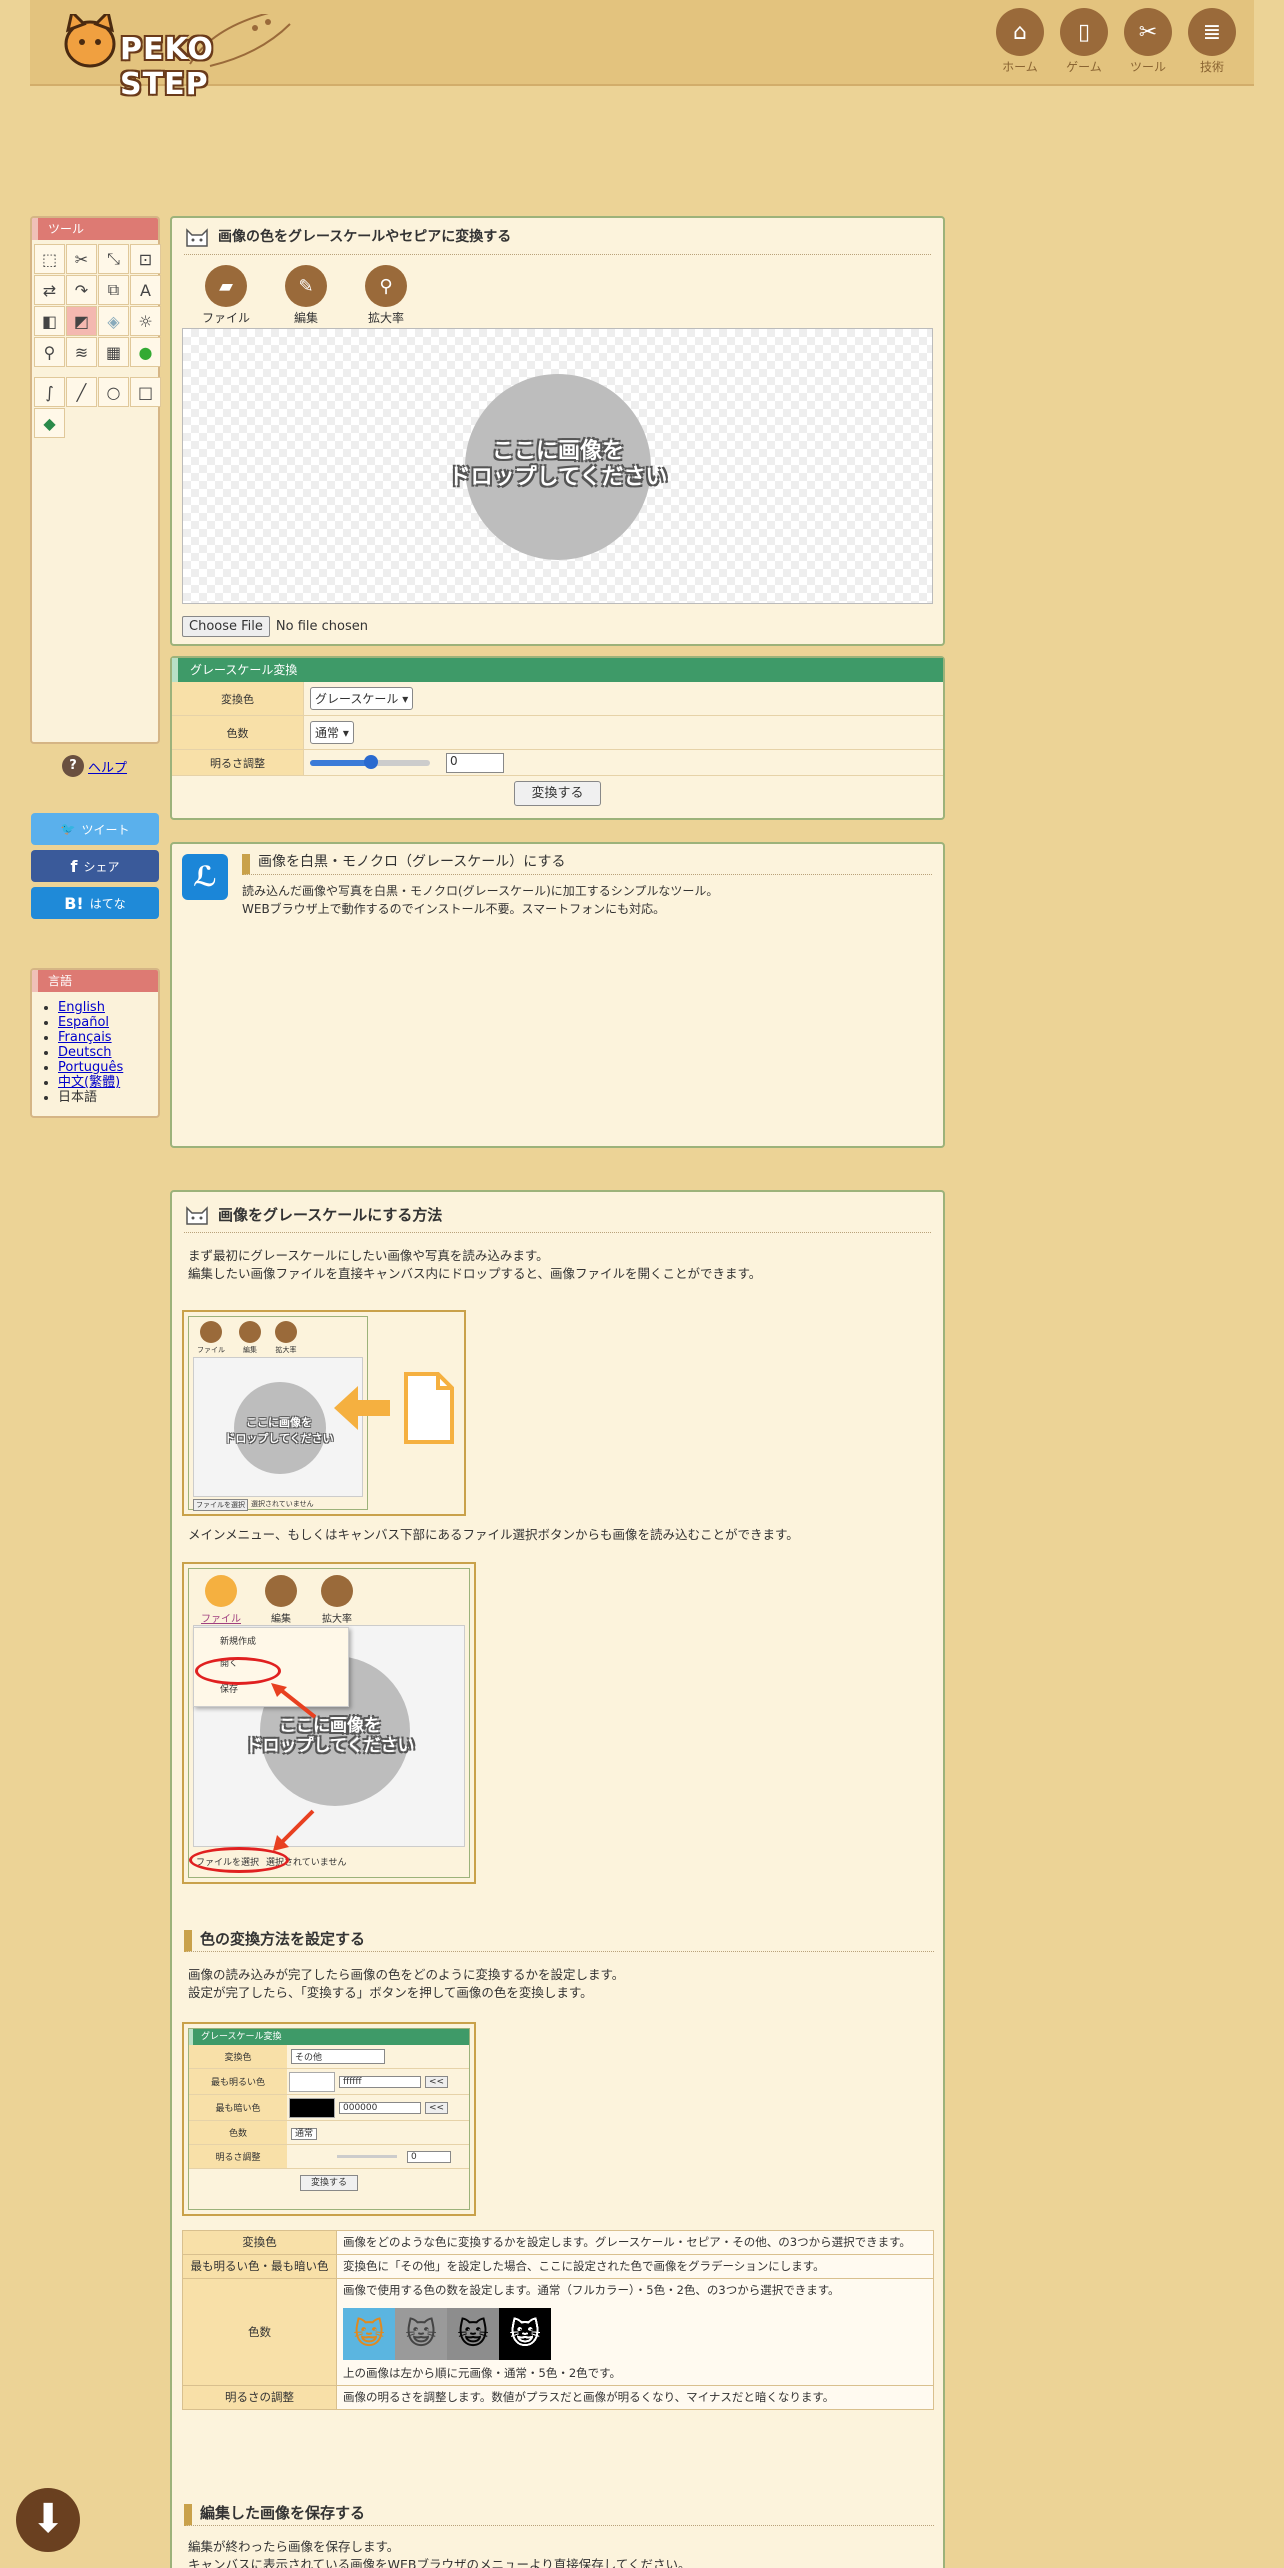  Describe the element at coordinates (304, 2134) in the screenshot. I see `shot3-row3-value: 通常` at that location.